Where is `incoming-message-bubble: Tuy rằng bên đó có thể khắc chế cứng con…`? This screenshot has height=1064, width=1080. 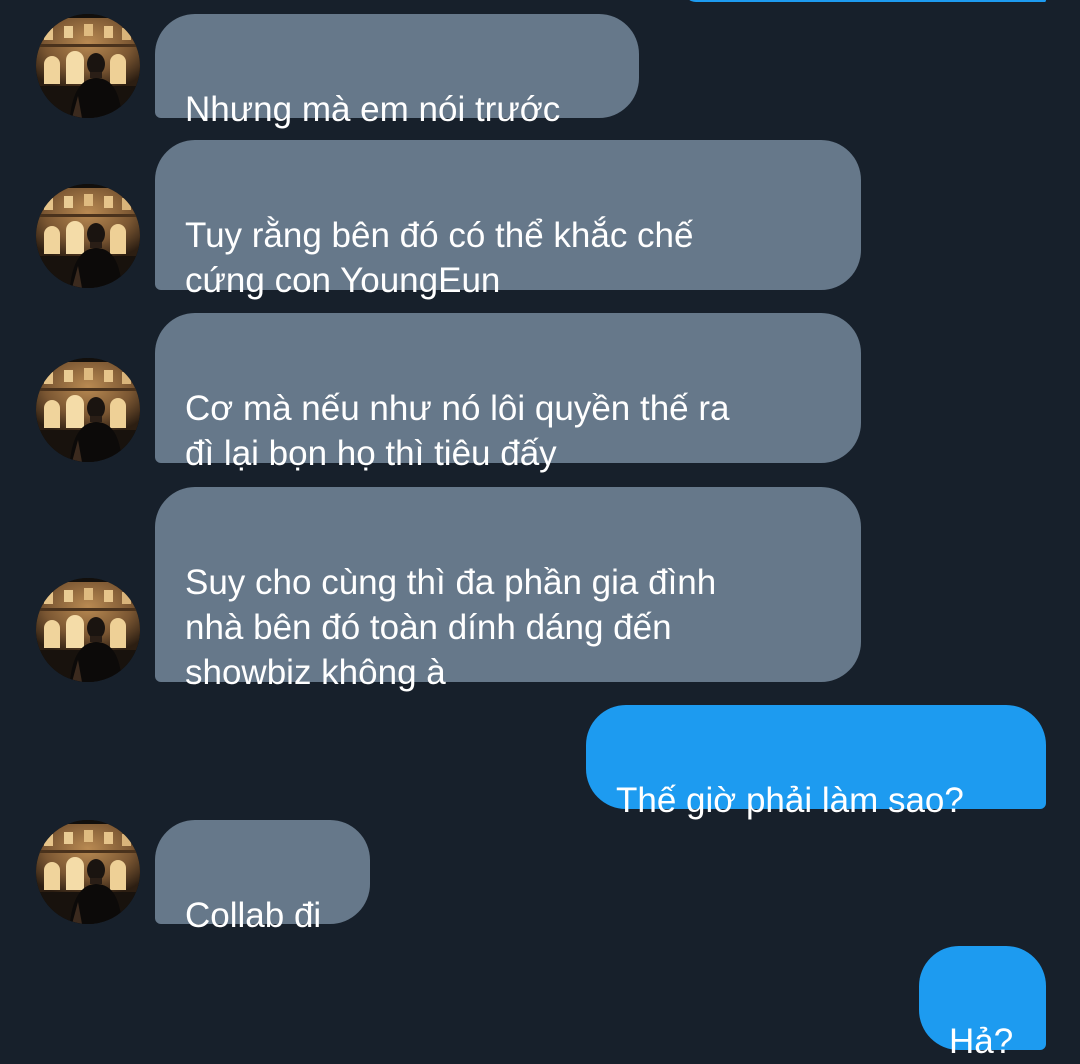
incoming-message-bubble: Tuy rằng bên đó có thể khắc chế cứng con… is located at coordinates (508, 220).